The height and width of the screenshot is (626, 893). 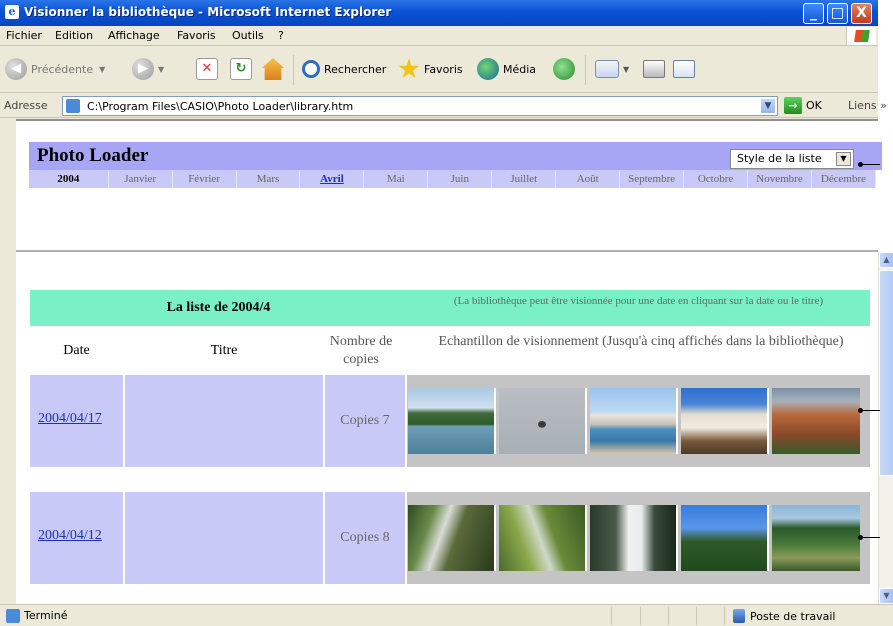 What do you see at coordinates (612, 69) in the screenshot?
I see `mail-button: ▼` at bounding box center [612, 69].